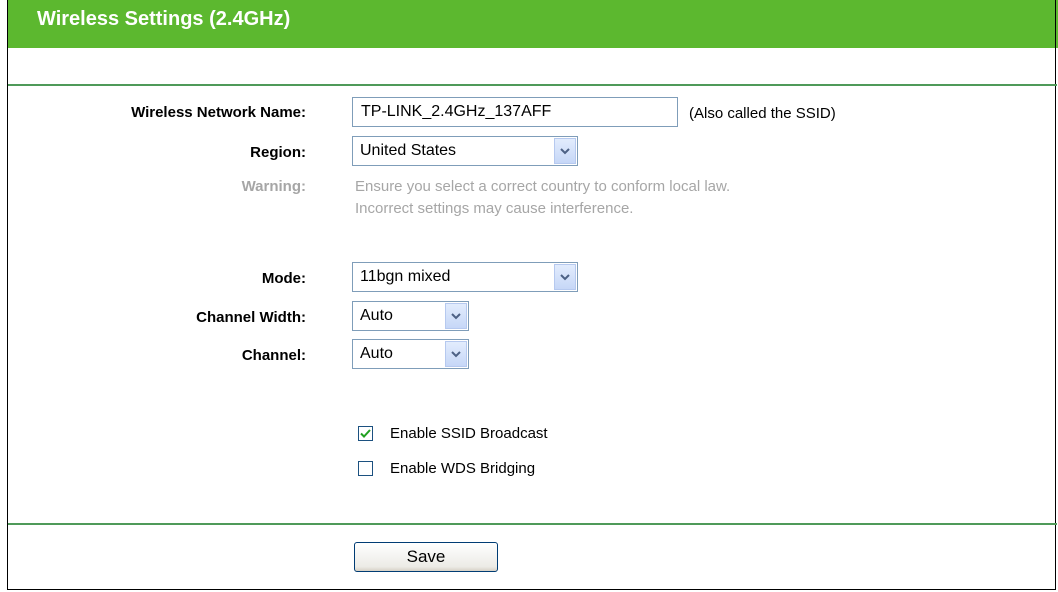 Image resolution: width=1058 pixels, height=592 pixels. Describe the element at coordinates (376, 353) in the screenshot. I see `channel-value: Auto` at that location.